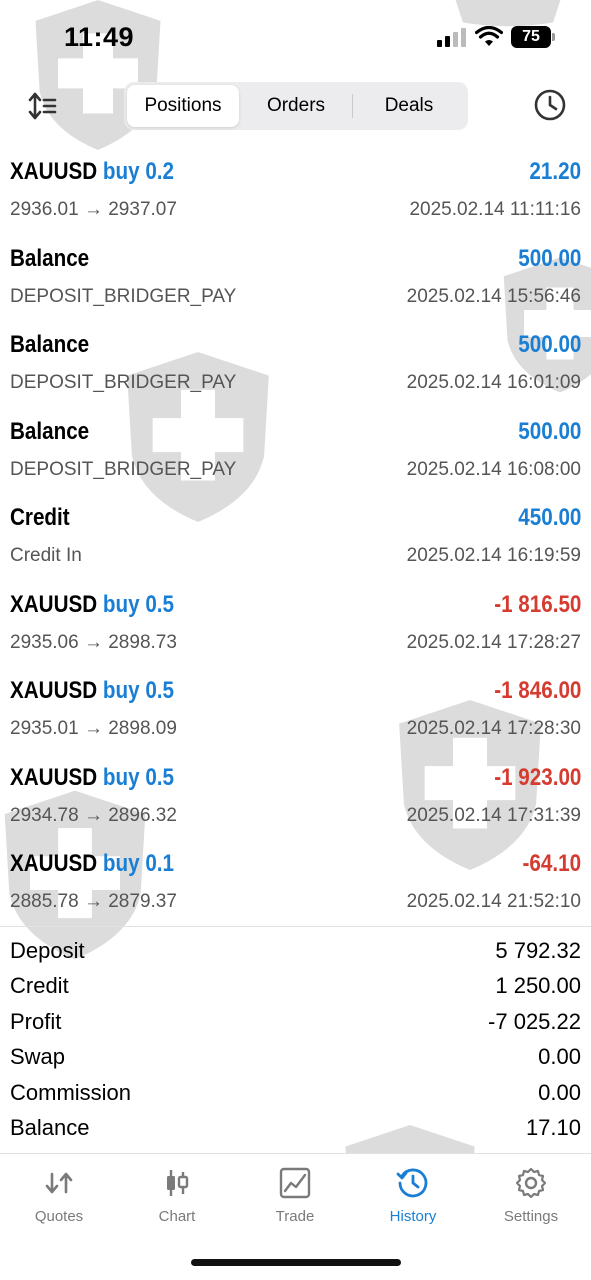 This screenshot has height=1280, width=591. I want to click on summary-row-swap: Swap 0.00, so click(295, 1059).